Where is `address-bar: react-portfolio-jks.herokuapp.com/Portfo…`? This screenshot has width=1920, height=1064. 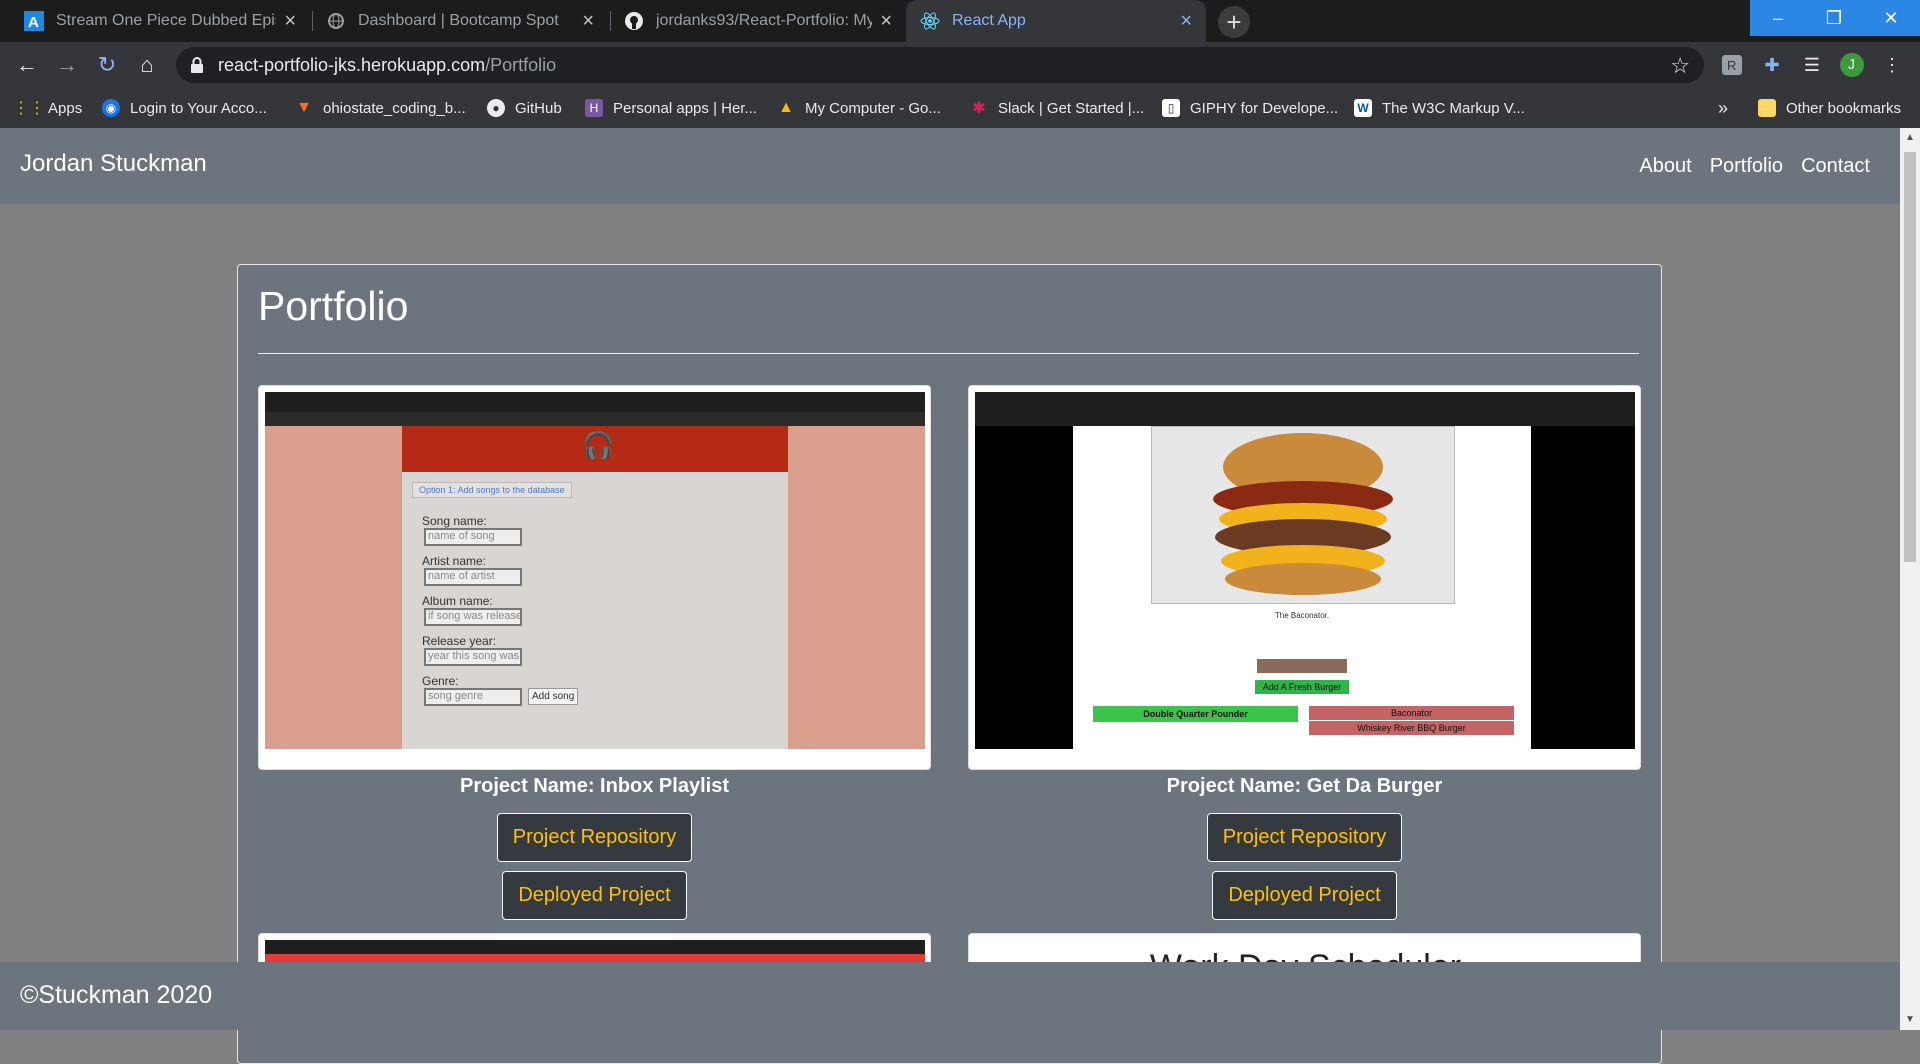
address-bar: react-portfolio-jks.herokuapp.com/Portfo… is located at coordinates (940, 65).